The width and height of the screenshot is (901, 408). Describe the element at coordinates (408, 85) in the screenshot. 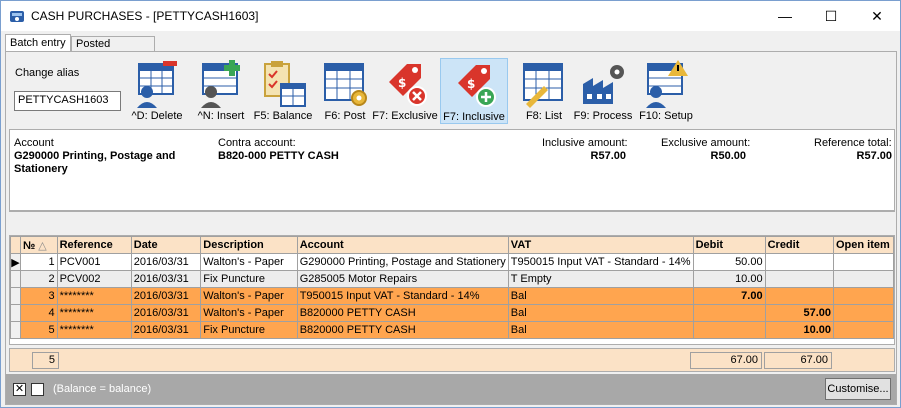

I see `exclusive-icon: $` at that location.